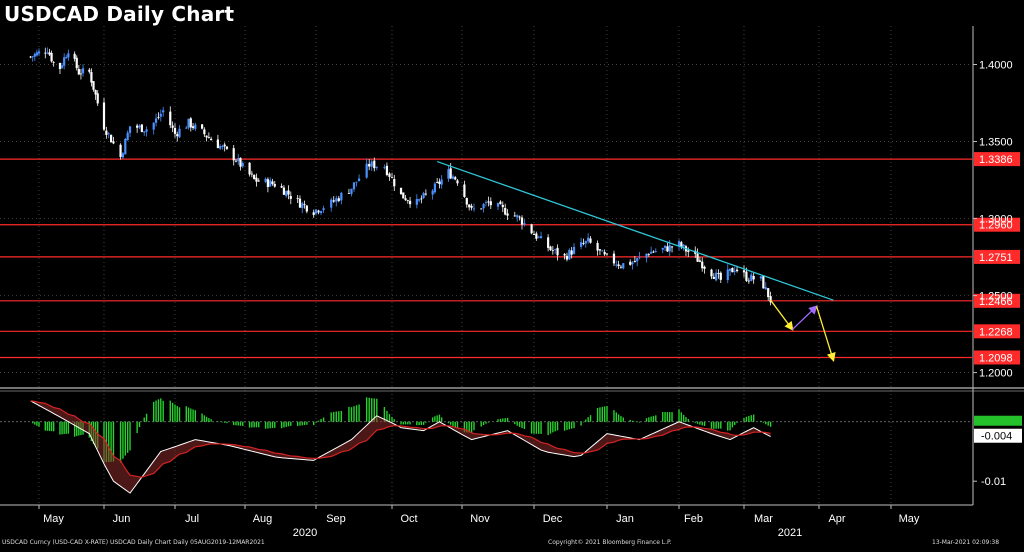 Image resolution: width=1024 pixels, height=552 pixels. What do you see at coordinates (790, 533) in the screenshot?
I see `x-year-label: 2021` at bounding box center [790, 533].